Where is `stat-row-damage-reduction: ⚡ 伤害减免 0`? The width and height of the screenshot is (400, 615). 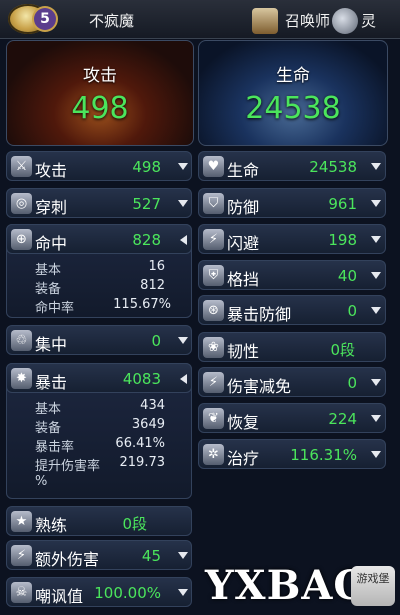 stat-row-damage-reduction: ⚡ 伤害减免 0 is located at coordinates (292, 382).